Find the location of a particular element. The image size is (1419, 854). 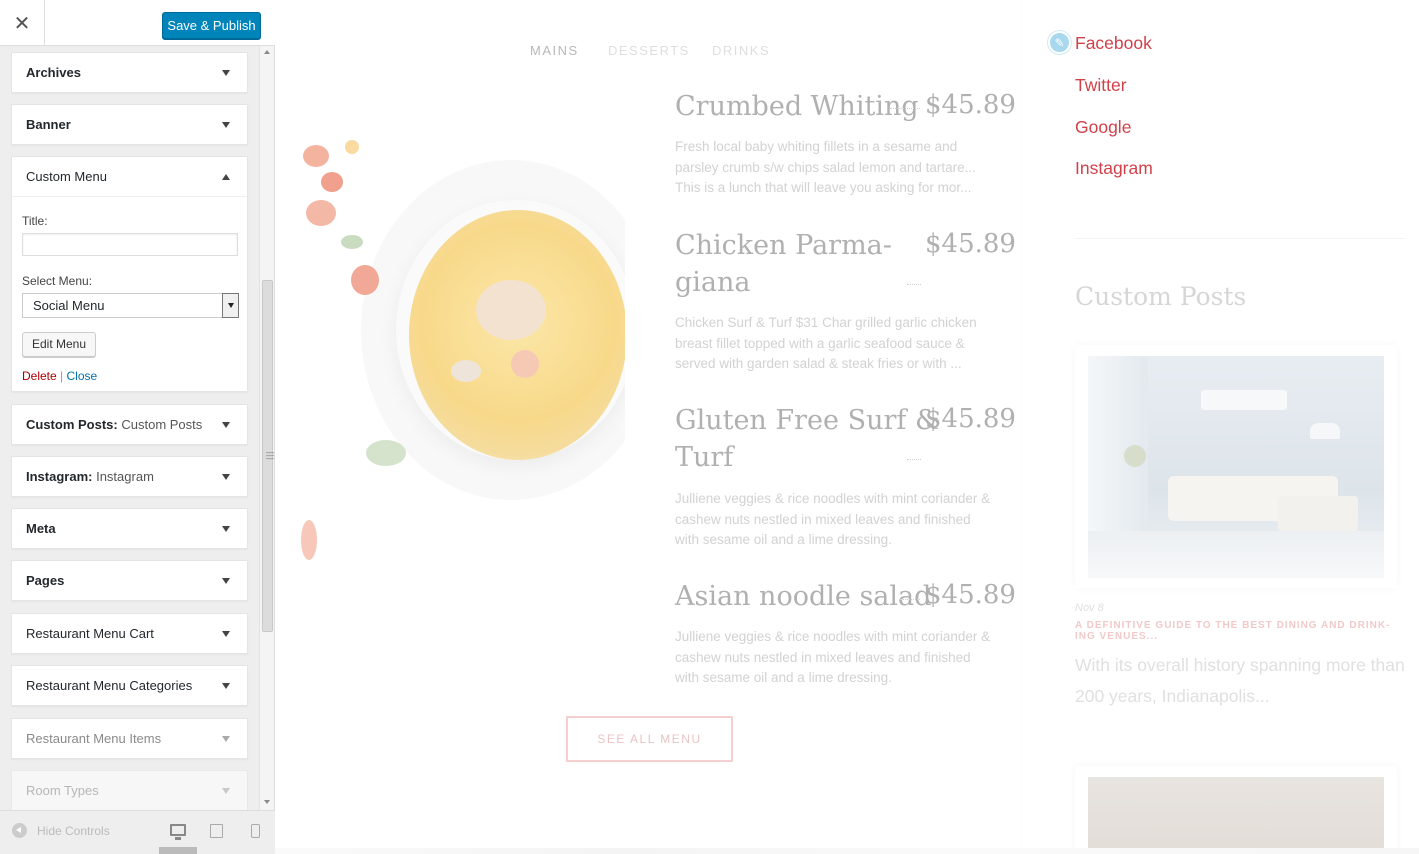

scrollbar-thumb: — — — is located at coordinates (268, 456).